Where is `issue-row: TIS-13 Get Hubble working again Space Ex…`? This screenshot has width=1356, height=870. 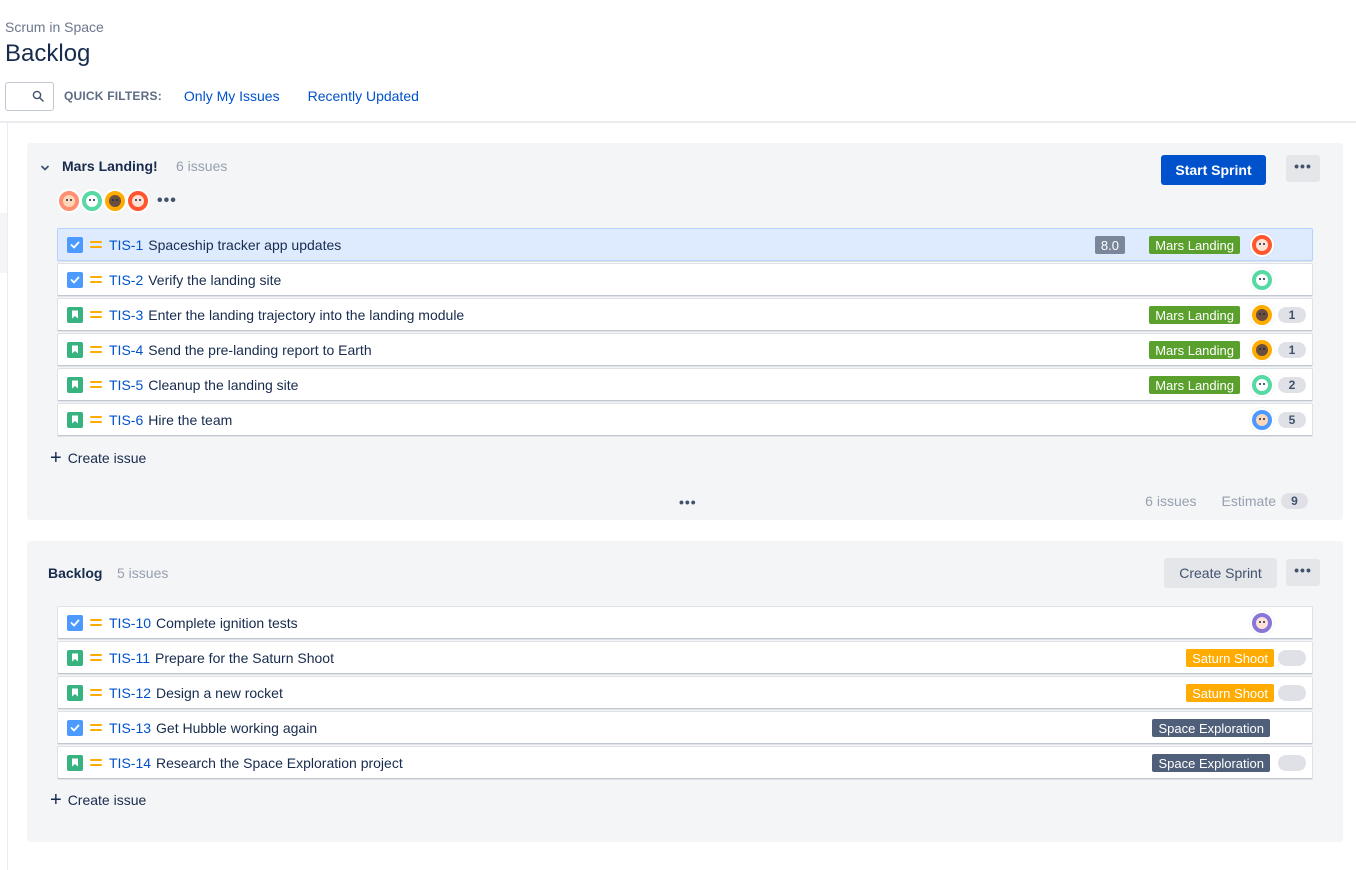 issue-row: TIS-13 Get Hubble working again Space Ex… is located at coordinates (685, 727).